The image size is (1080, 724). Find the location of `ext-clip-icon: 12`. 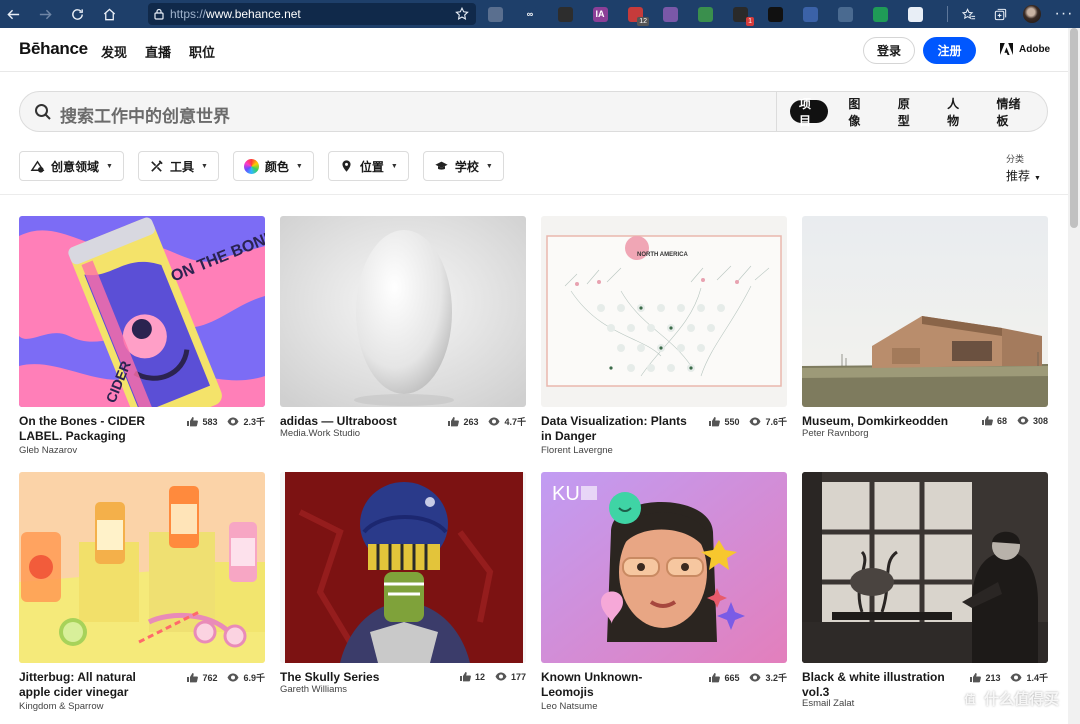

ext-clip-icon: 12 is located at coordinates (636, 15).